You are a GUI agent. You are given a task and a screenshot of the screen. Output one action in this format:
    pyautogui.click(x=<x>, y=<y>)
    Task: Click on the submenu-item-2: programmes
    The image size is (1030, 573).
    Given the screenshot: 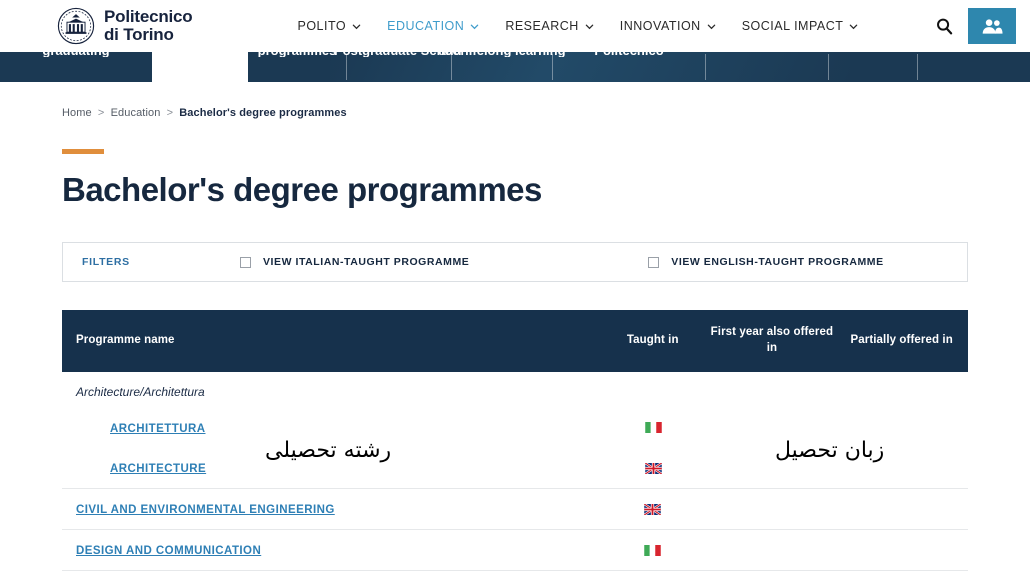 What is the action you would take?
    pyautogui.click(x=297, y=67)
    